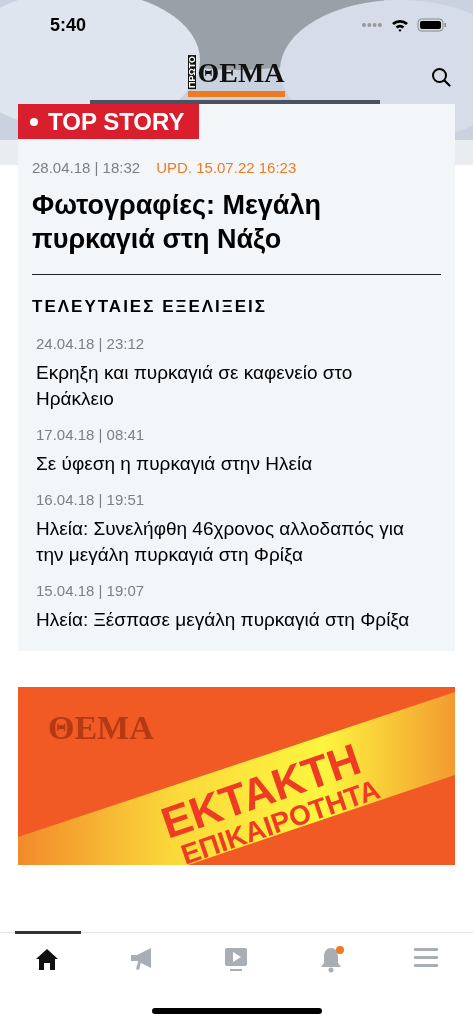 The height and width of the screenshot is (1024, 473). What do you see at coordinates (91, 434) in the screenshot?
I see `update-date: 17.04.18 | 08:41` at bounding box center [91, 434].